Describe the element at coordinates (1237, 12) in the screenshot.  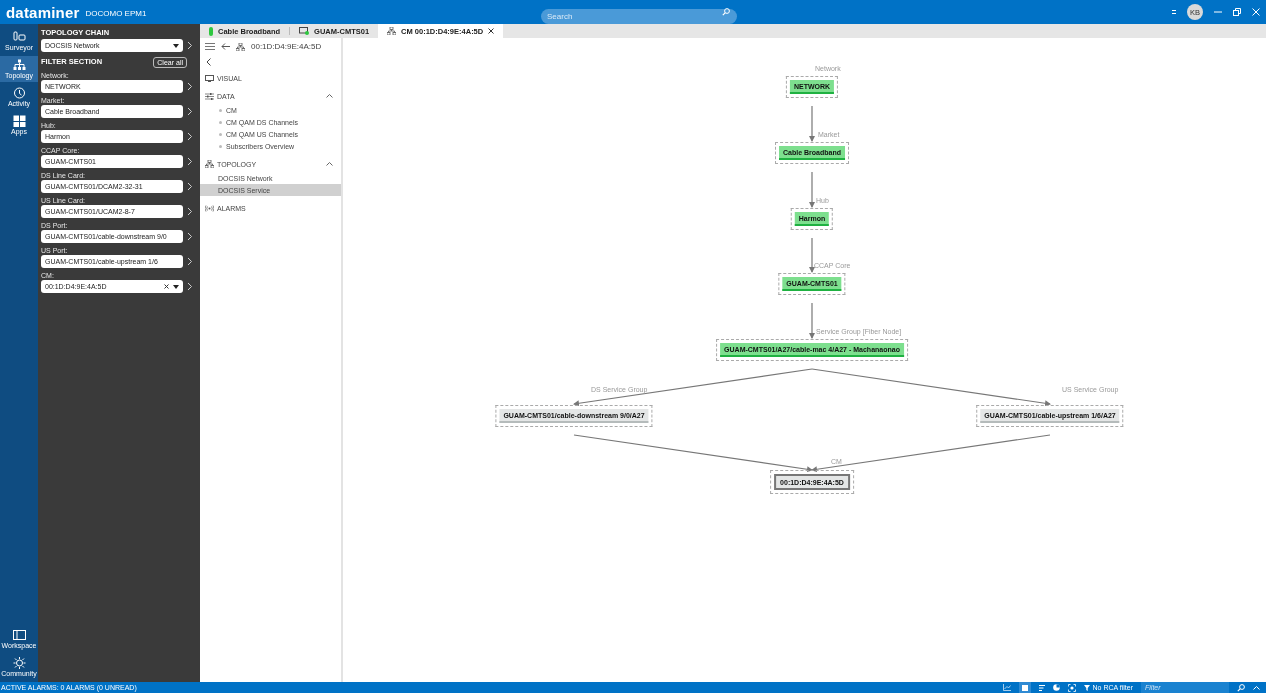
I see `restore-icon` at that location.